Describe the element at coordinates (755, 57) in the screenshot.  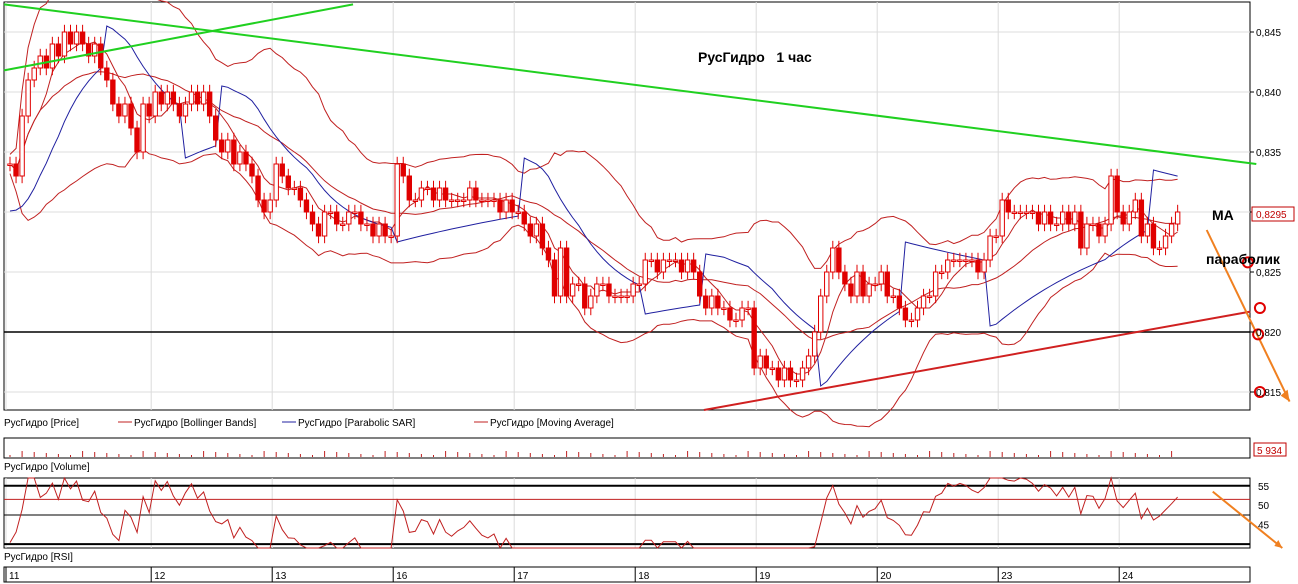
I see `chart-title: РусГидро 1 час` at that location.